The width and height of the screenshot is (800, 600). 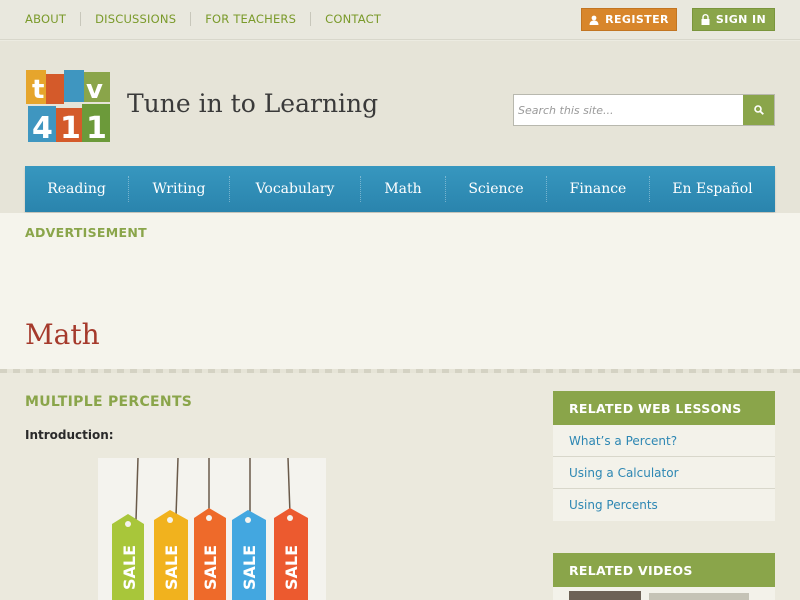 I want to click on nav-writing: Writing, so click(x=179, y=189).